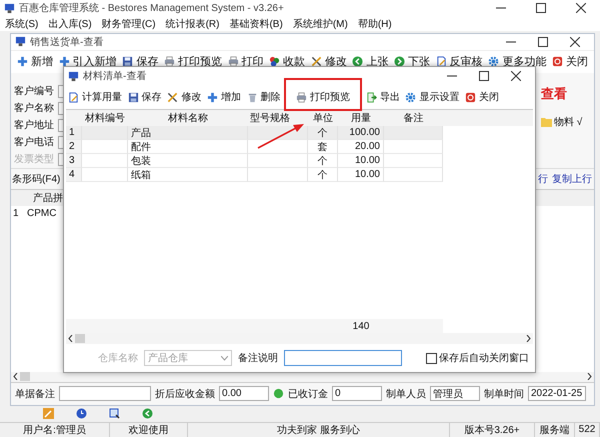 The image size is (600, 437). Describe the element at coordinates (543, 179) in the screenshot. I see `link: 行` at that location.